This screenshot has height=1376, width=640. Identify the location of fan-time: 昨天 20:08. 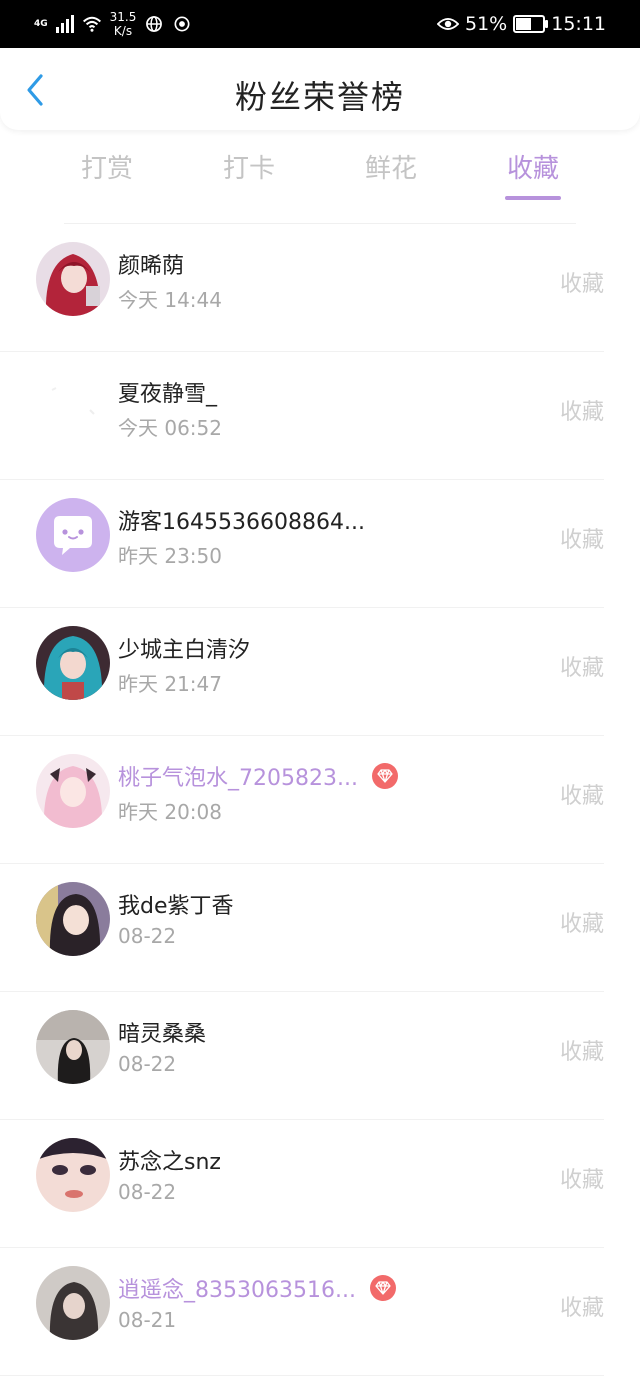
(170, 812).